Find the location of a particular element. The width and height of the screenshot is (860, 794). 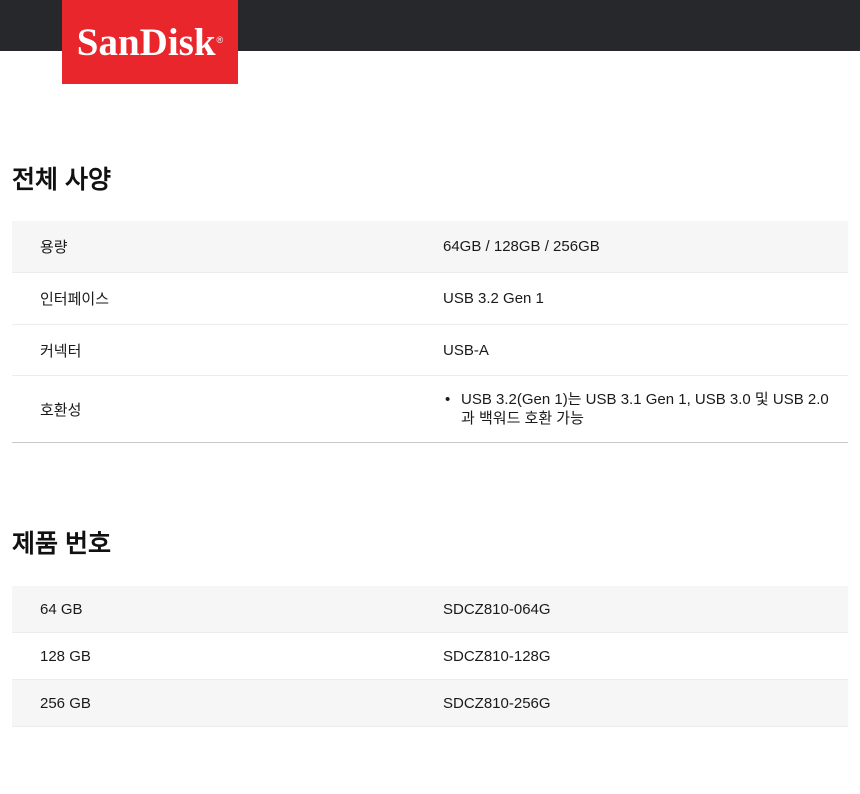

spec-label: 인터페이스 is located at coordinates (75, 299).